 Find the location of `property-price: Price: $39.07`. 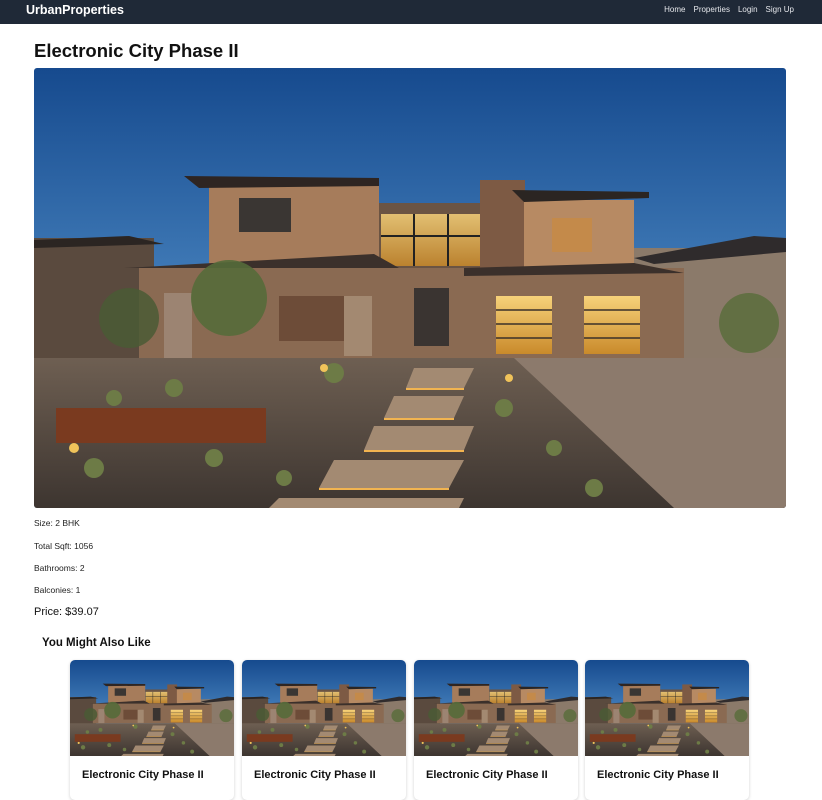

property-price: Price: $39.07 is located at coordinates (66, 612).